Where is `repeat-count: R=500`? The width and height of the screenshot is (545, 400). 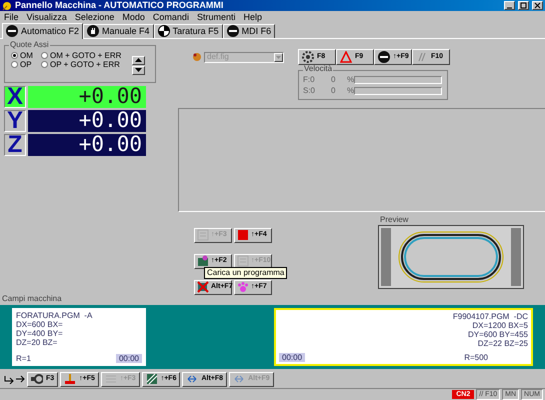
repeat-count: R=500 is located at coordinates (476, 357).